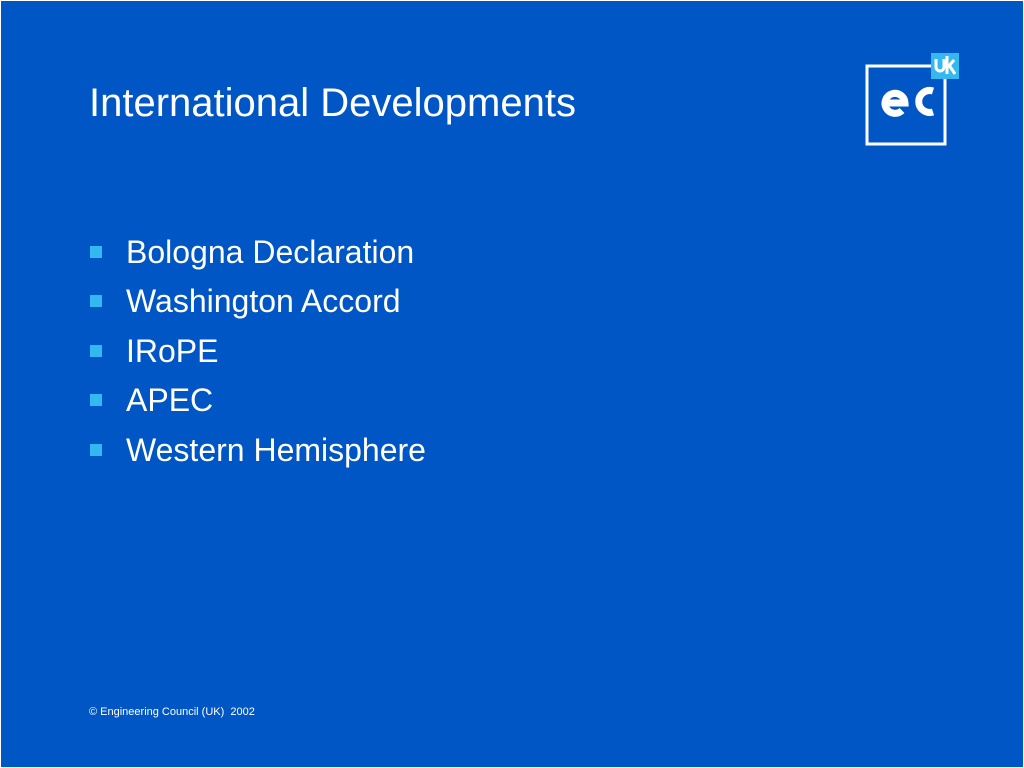 This screenshot has height=768, width=1024. Describe the element at coordinates (170, 400) in the screenshot. I see `bullet-text: APEC` at that location.